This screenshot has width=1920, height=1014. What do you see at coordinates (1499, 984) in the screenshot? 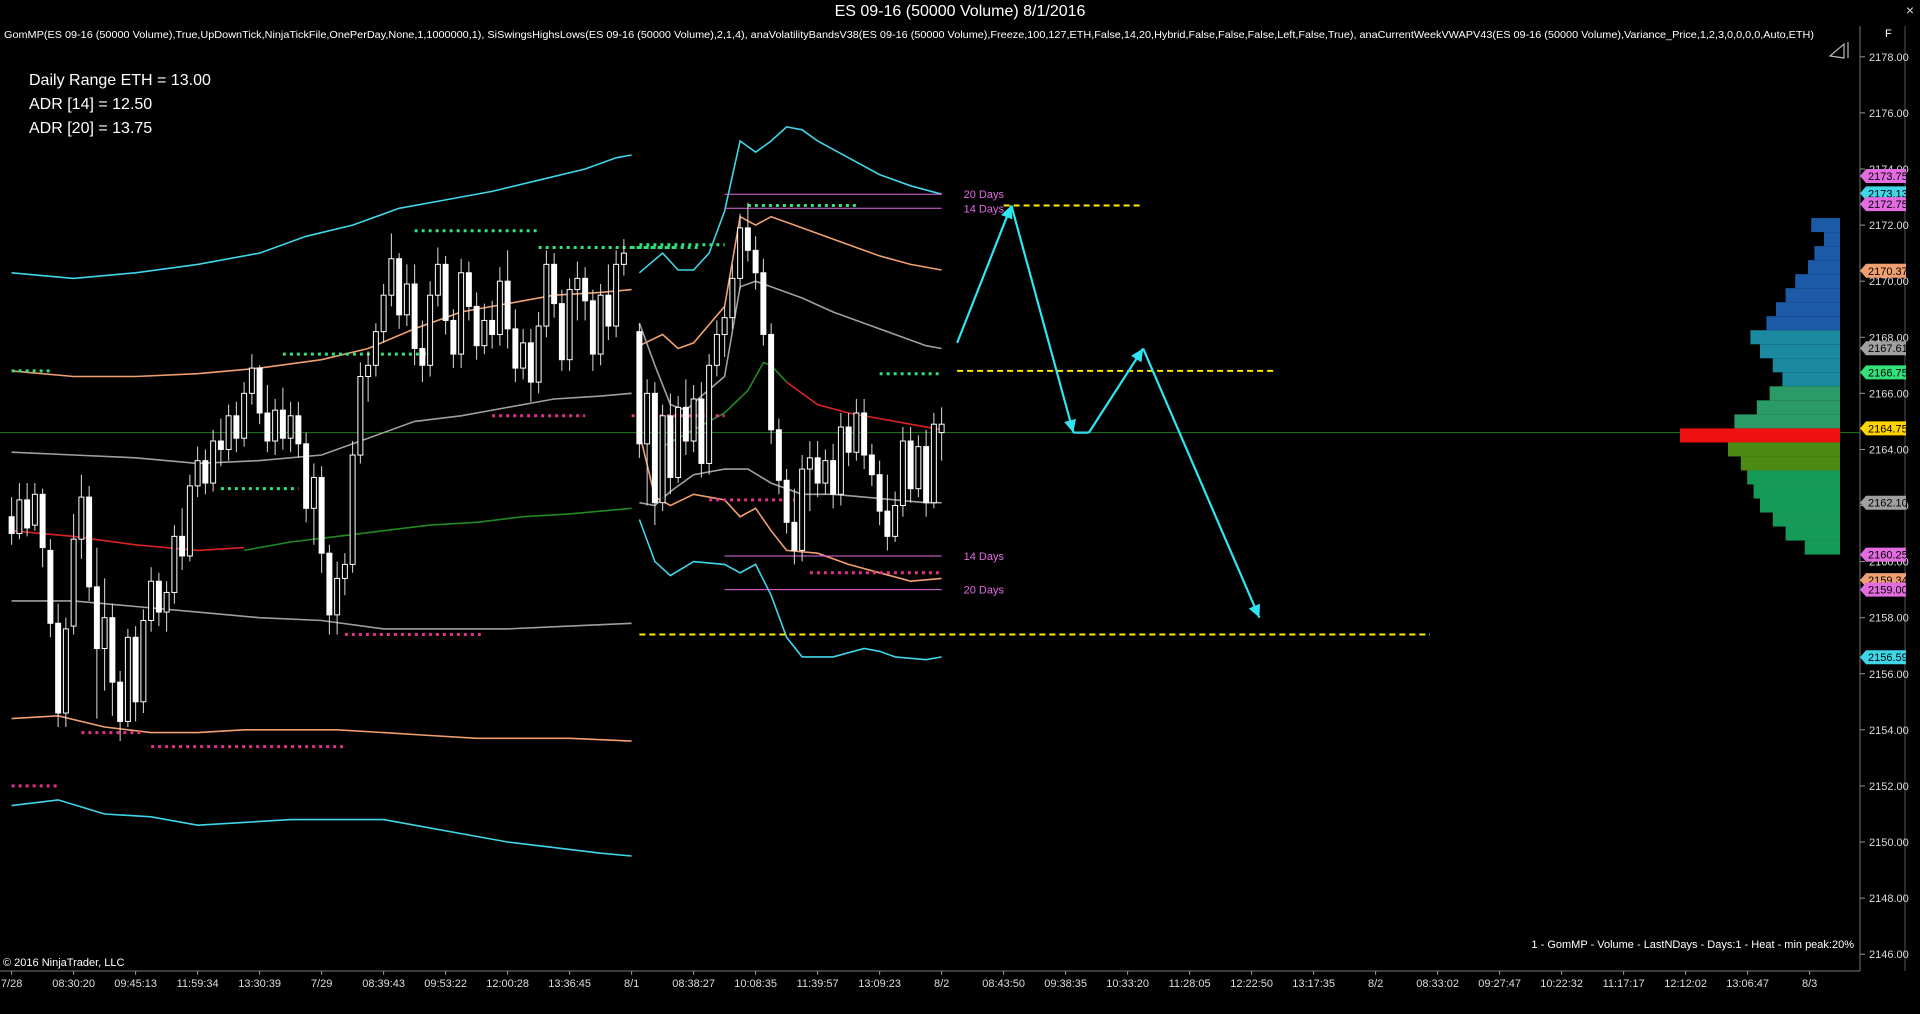
I see `x-tick-label: 09:27:47` at bounding box center [1499, 984].